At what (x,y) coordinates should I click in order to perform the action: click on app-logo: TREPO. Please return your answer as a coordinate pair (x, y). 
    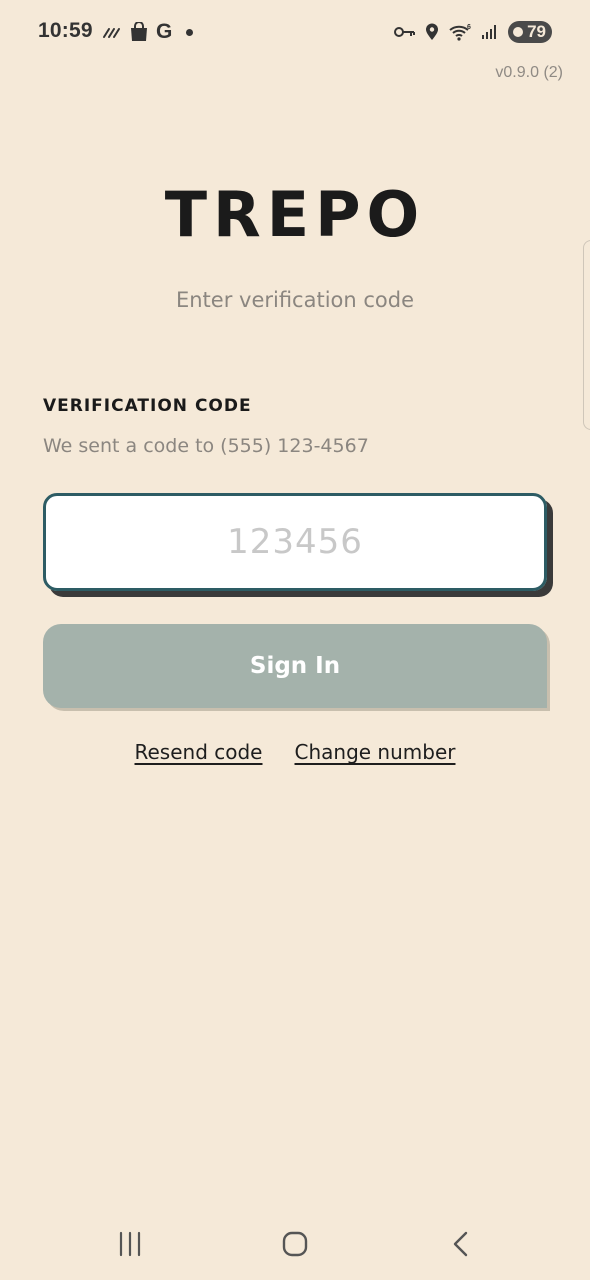
    Looking at the image, I should click on (295, 214).